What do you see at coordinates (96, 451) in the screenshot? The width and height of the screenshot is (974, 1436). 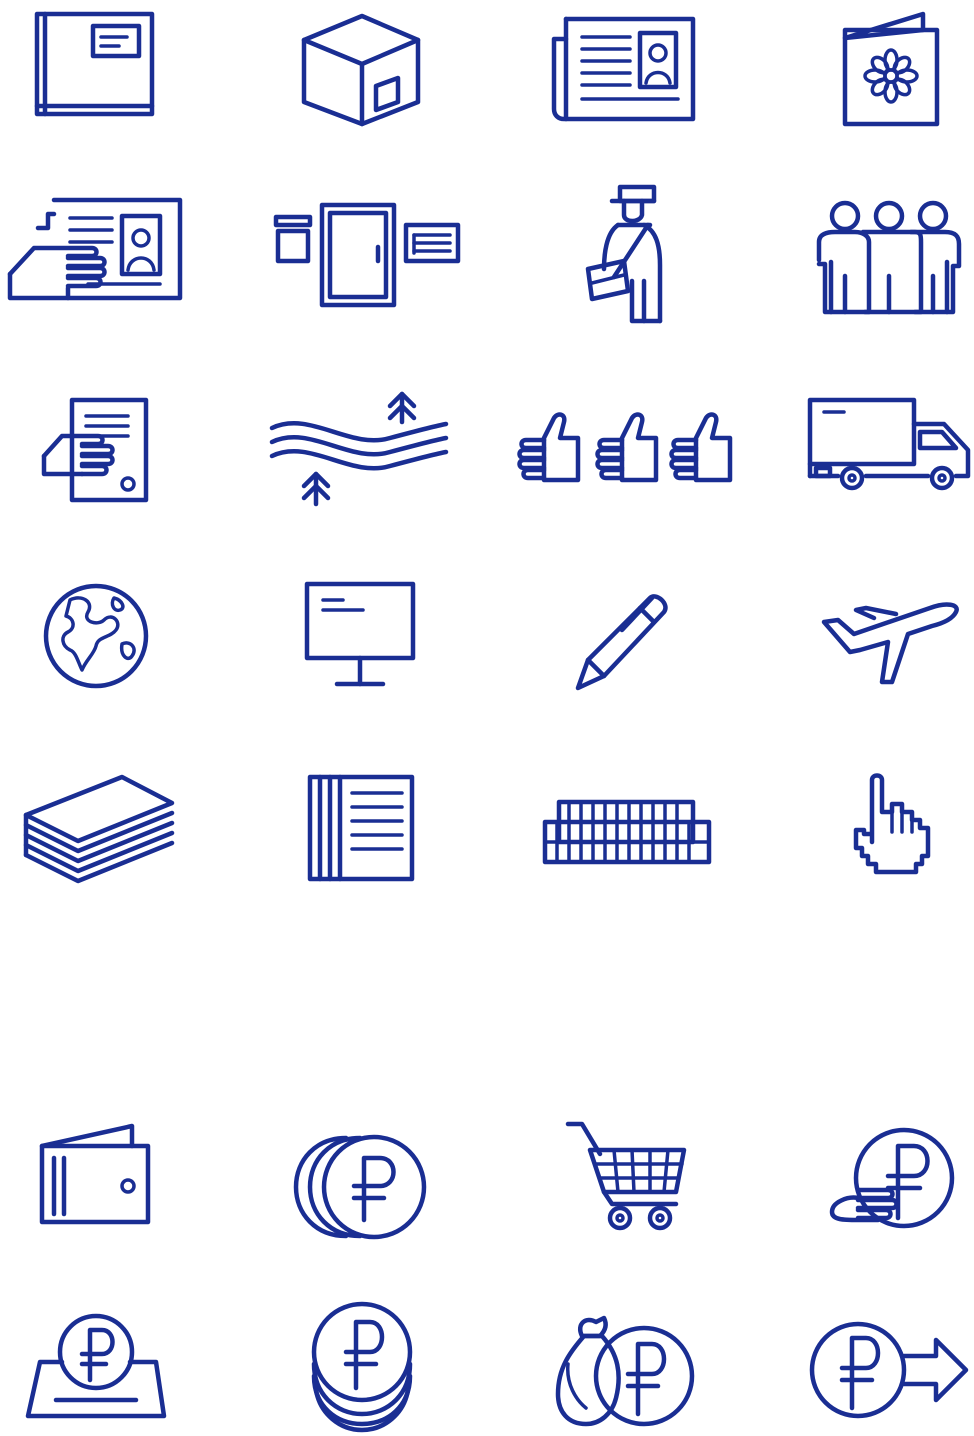 I see `document-in-hand-icon` at bounding box center [96, 451].